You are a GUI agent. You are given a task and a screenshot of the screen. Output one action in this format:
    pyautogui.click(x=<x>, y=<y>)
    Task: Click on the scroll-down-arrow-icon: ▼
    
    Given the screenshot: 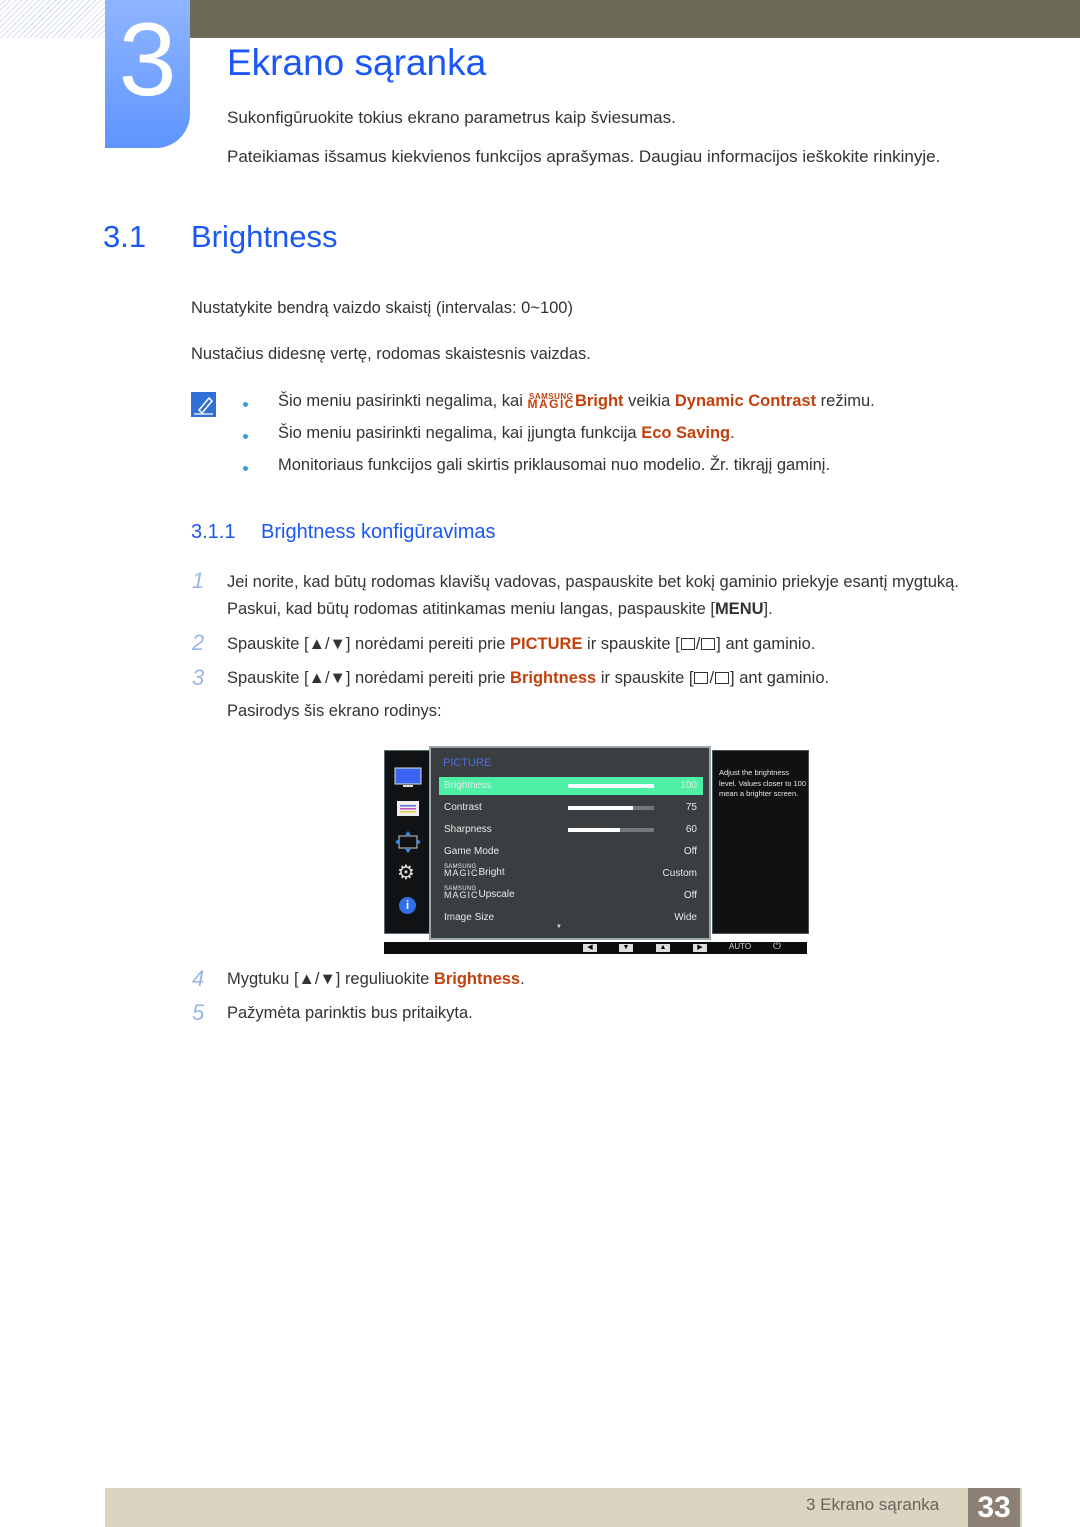 What is the action you would take?
    pyautogui.click(x=559, y=927)
    